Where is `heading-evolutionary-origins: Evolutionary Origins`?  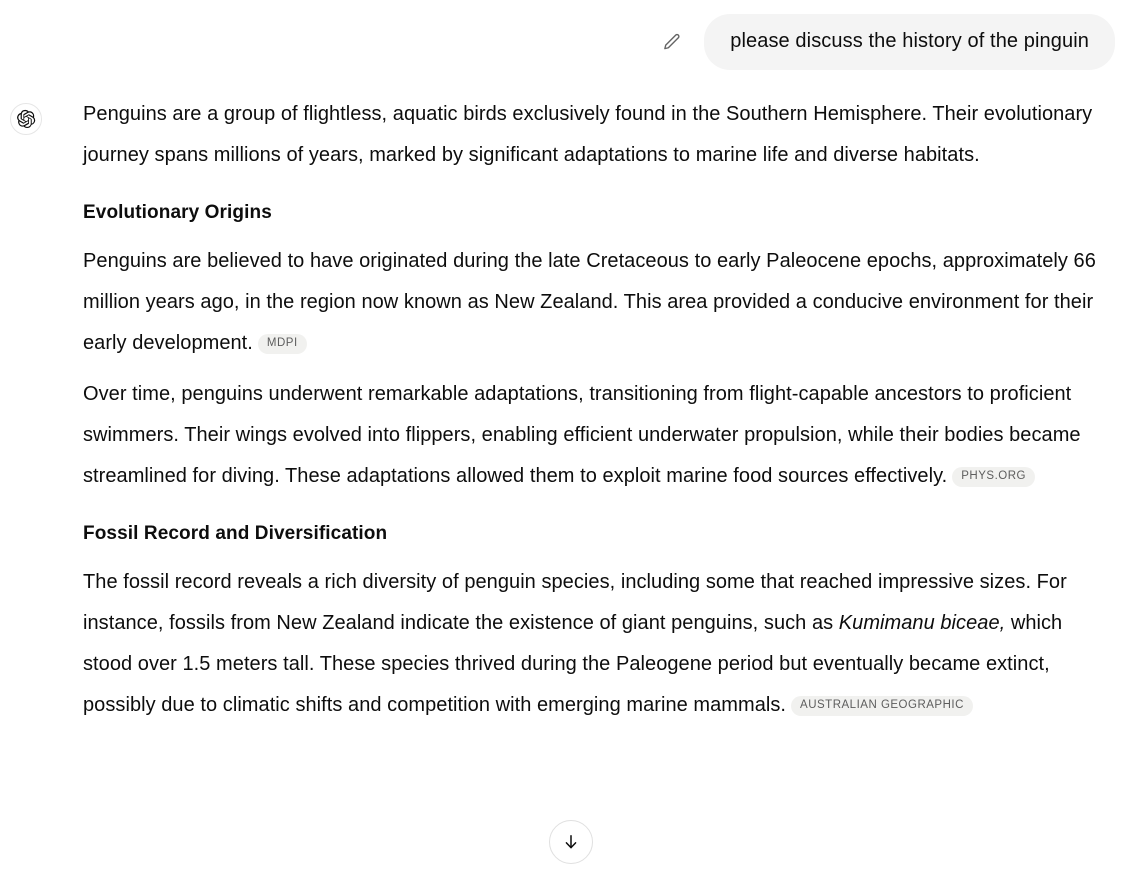
heading-evolutionary-origins: Evolutionary Origins is located at coordinates (177, 212).